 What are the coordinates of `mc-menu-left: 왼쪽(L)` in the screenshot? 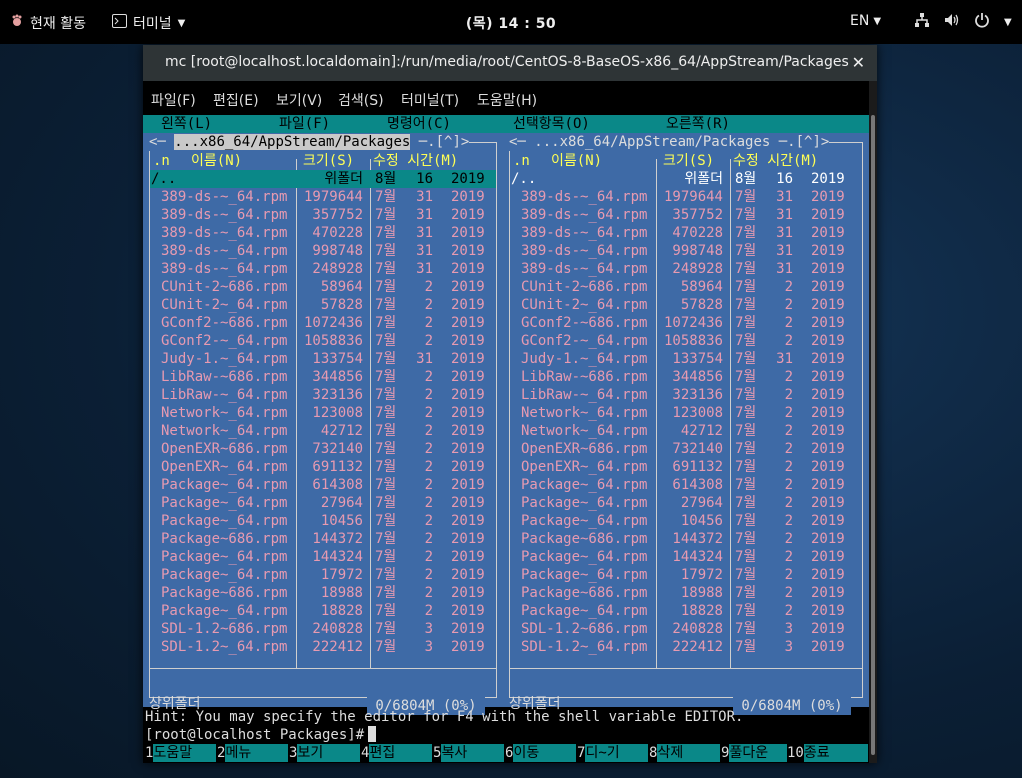 It's located at (186, 124).